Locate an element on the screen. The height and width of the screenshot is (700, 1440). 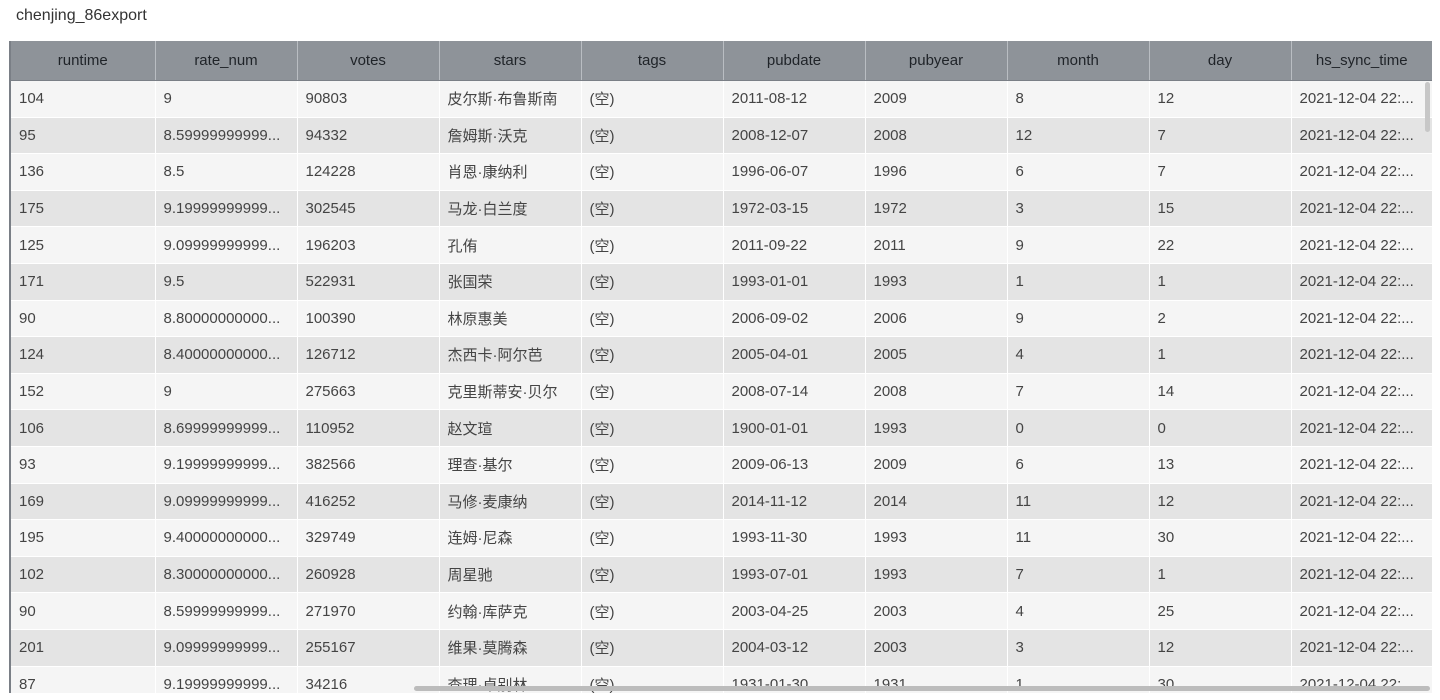
table-cell-pubdate: 1996-06-07 is located at coordinates (794, 172).